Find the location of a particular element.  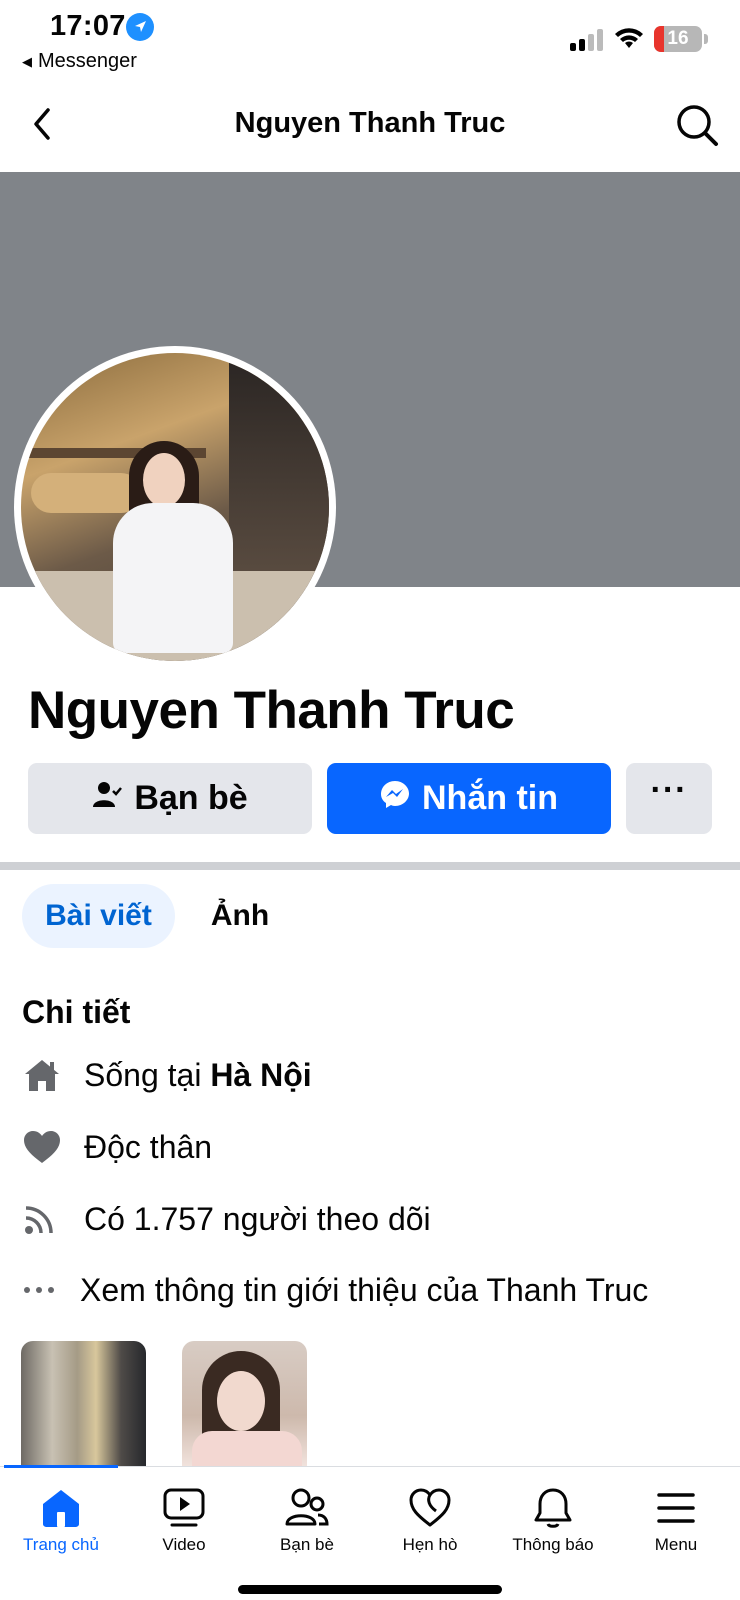

nav-friends-label: Bạn bè is located at coordinates (307, 1544).